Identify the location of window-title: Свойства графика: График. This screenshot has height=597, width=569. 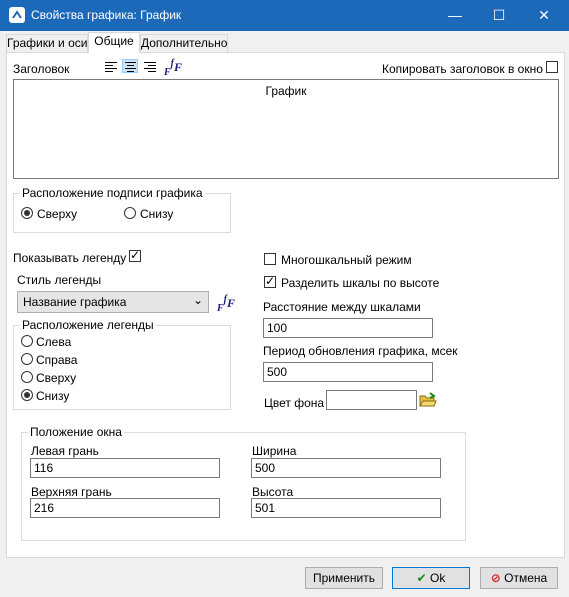
(106, 15).